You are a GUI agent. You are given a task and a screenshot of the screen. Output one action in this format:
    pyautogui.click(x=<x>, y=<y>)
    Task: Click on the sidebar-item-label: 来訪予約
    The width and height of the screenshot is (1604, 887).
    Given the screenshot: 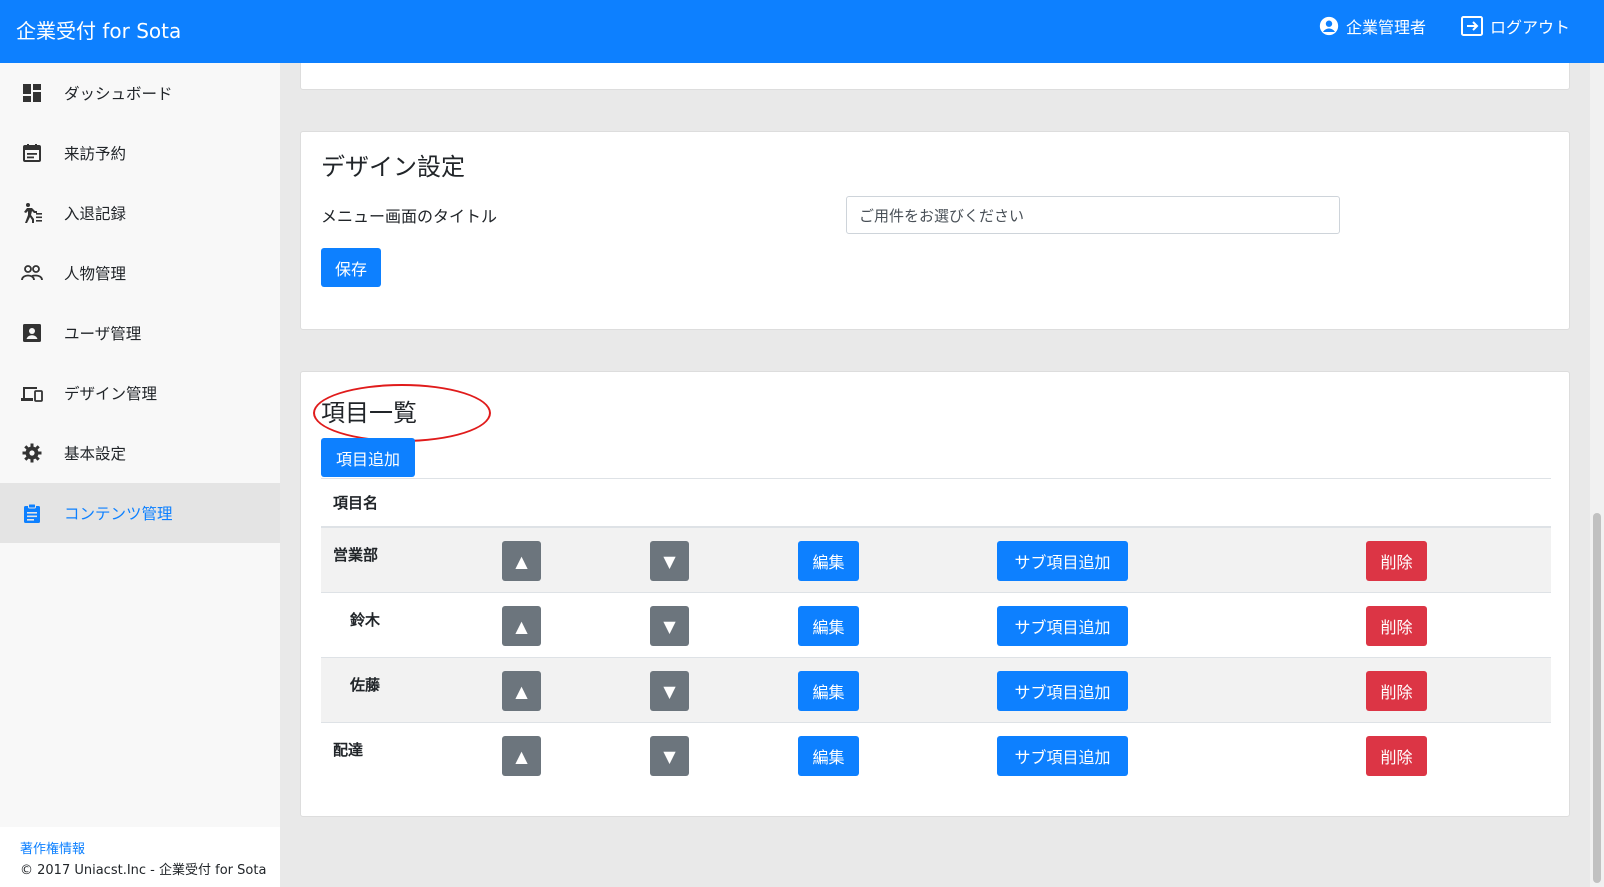 What is the action you would take?
    pyautogui.click(x=95, y=154)
    